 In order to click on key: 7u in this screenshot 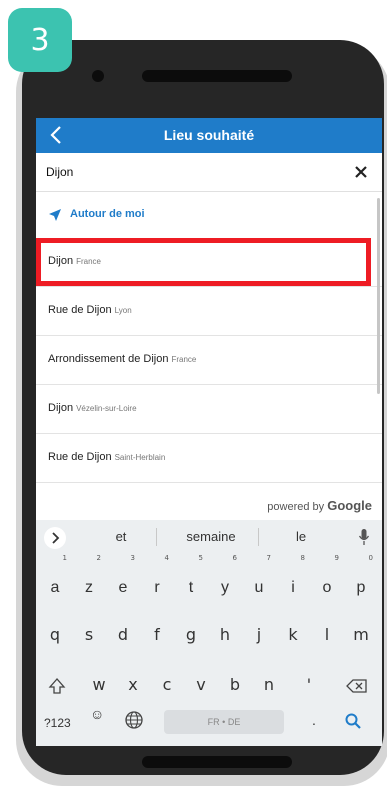, I will do `click(259, 580)`.